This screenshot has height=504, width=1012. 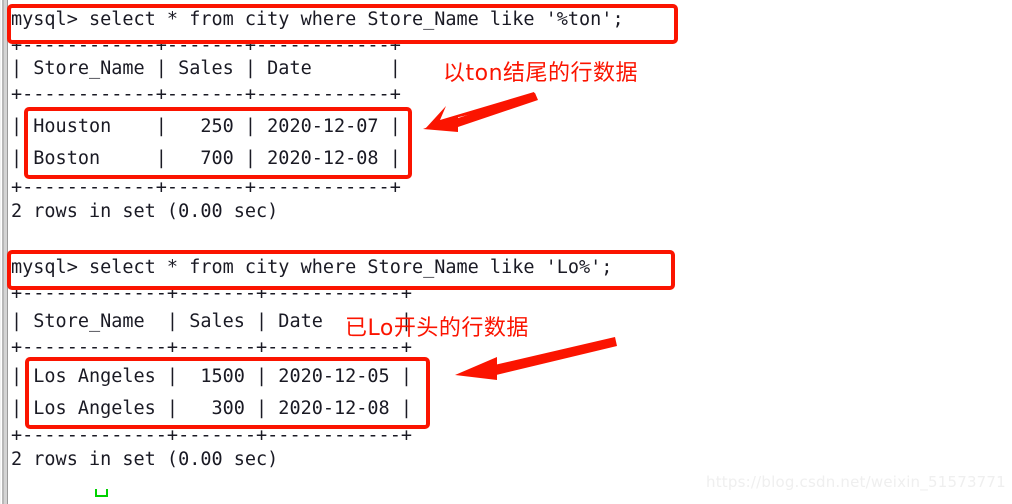 What do you see at coordinates (101, 493) in the screenshot?
I see `terminal-cursor` at bounding box center [101, 493].